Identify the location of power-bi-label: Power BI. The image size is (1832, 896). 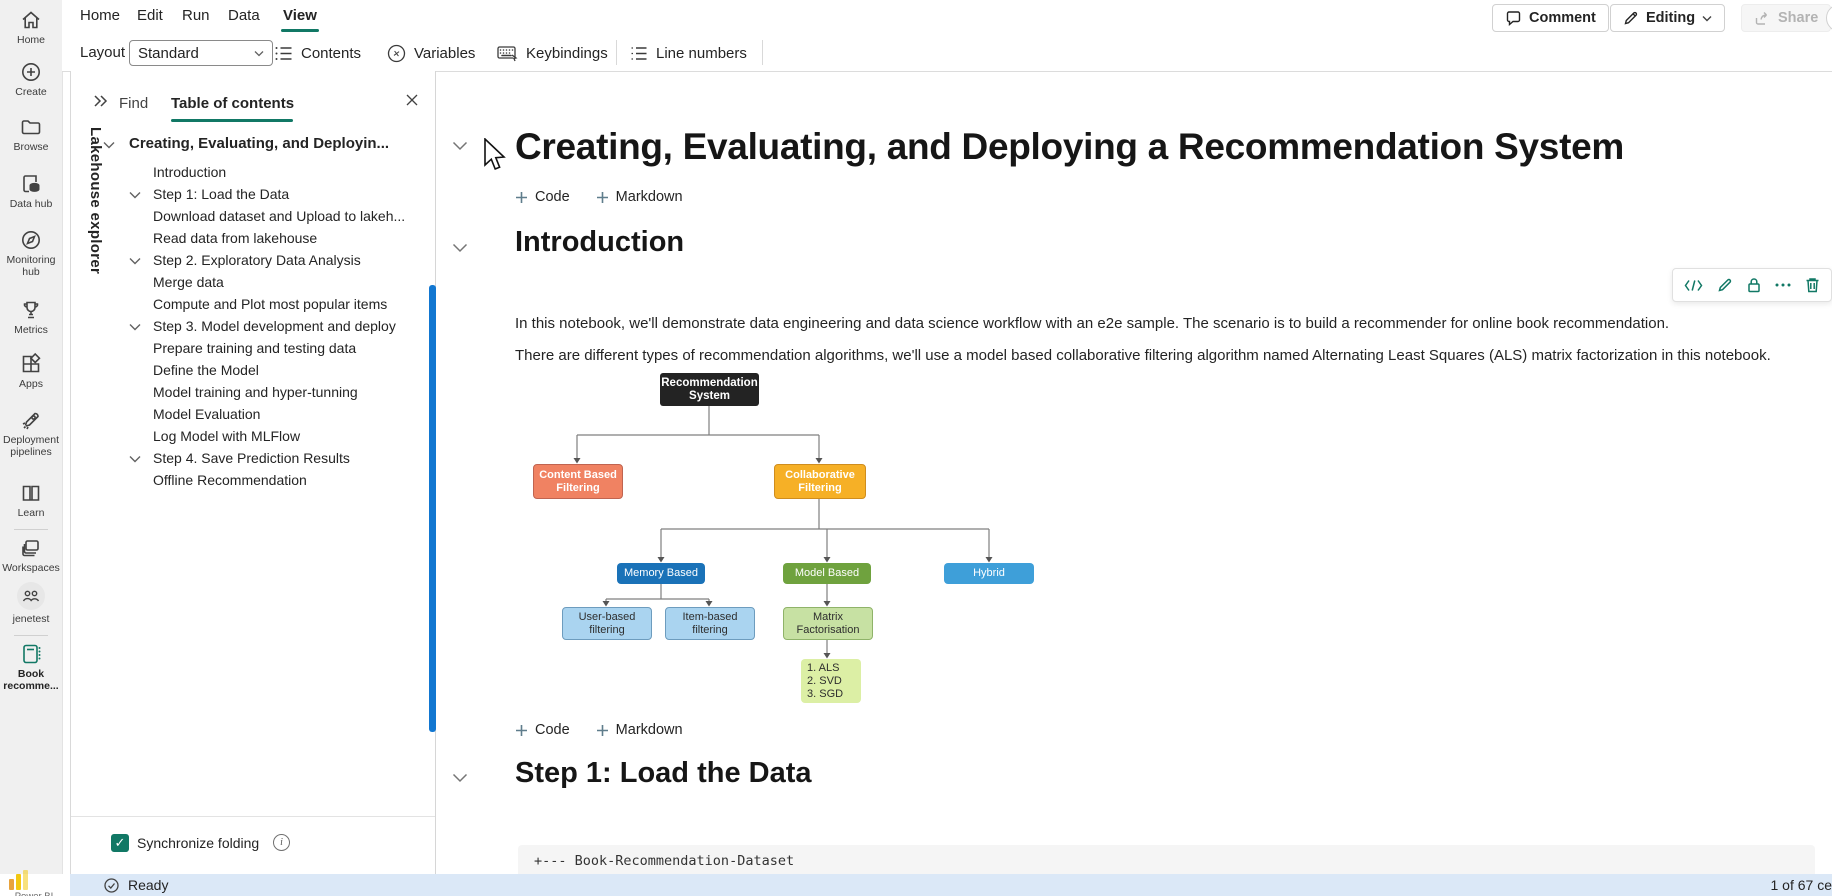
(34, 893).